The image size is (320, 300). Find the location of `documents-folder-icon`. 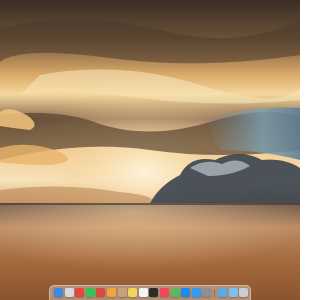

documents-folder-icon is located at coordinates (233, 292).